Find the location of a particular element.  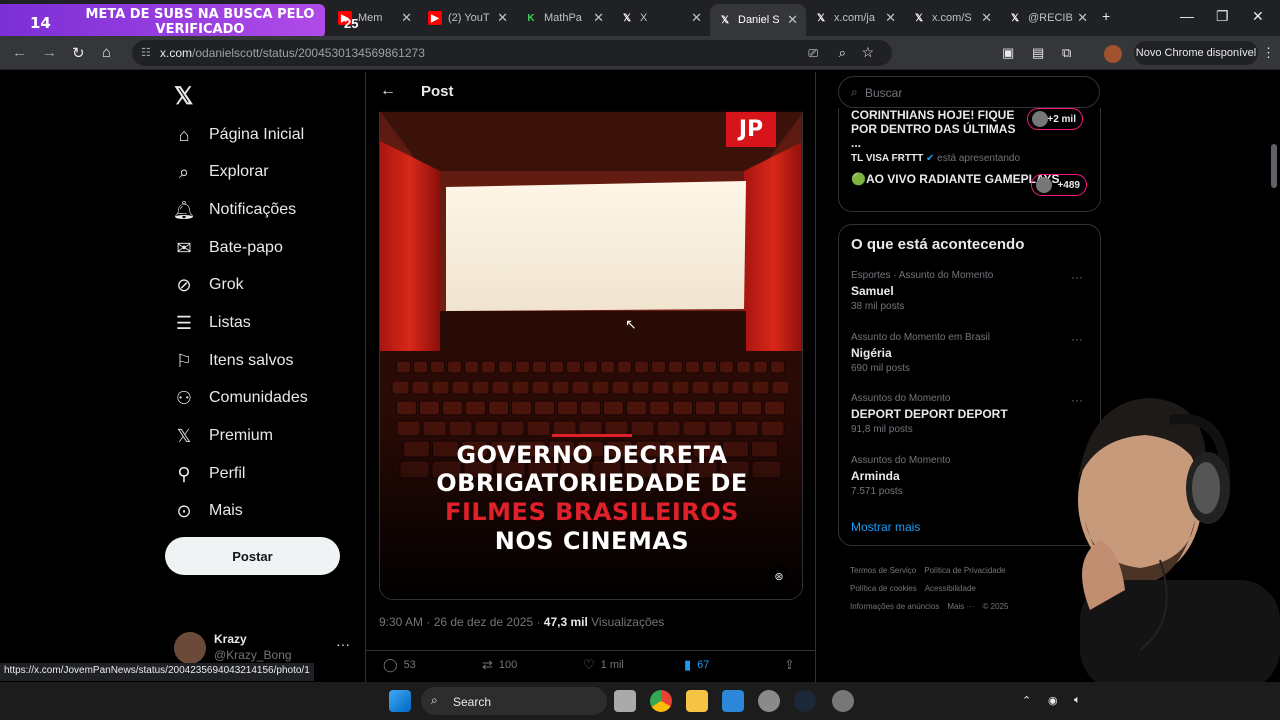

steam-icon is located at coordinates (805, 701).